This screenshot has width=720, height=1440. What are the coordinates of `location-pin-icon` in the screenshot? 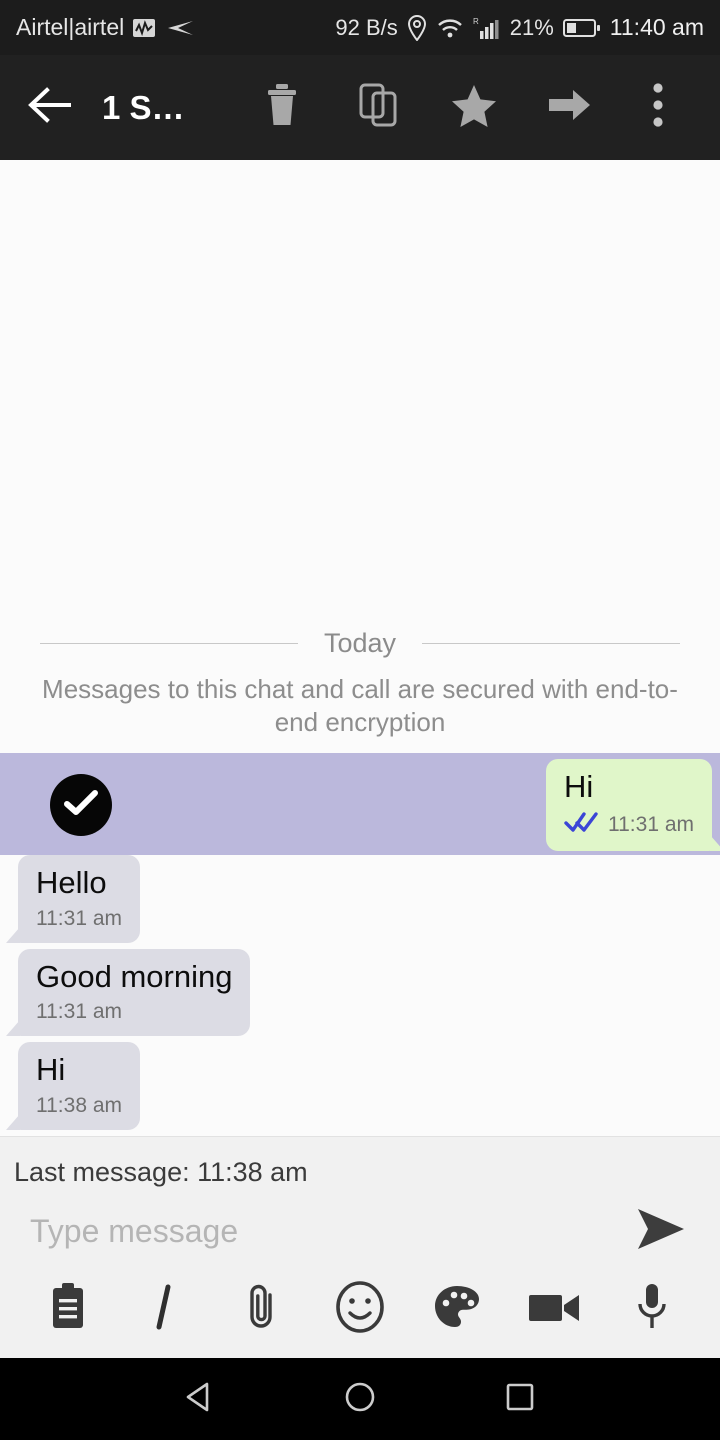 It's located at (417, 27).